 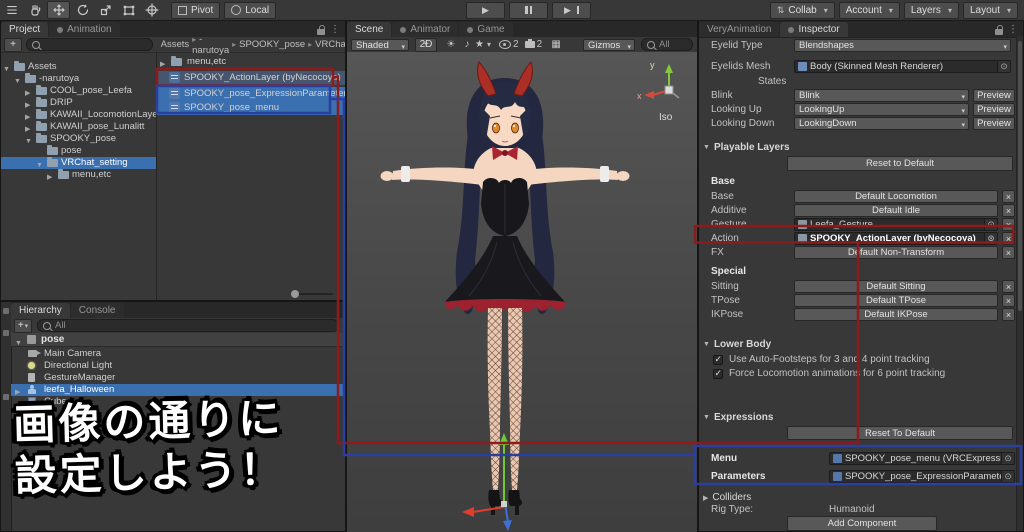 I want to click on hierarchy-item-directional-light: Directional Light, so click(x=178, y=366).